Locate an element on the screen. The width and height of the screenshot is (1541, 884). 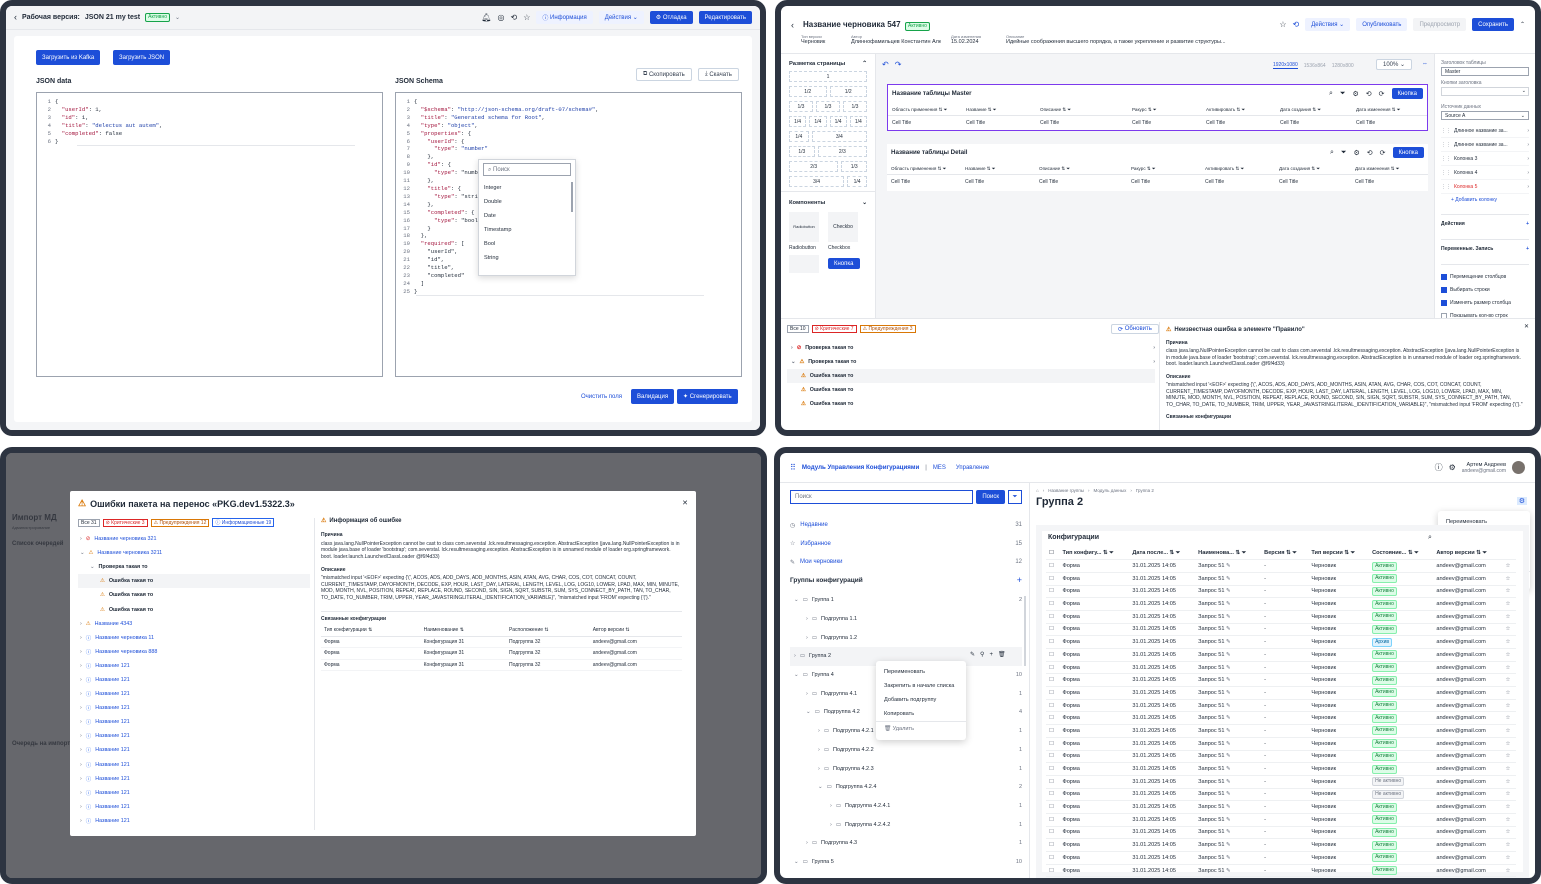
home-icon: ⌂ is located at coordinates (1037, 490).